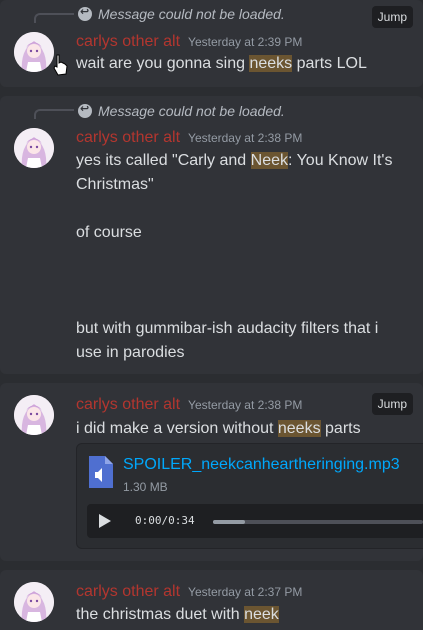 Image resolution: width=423 pixels, height=630 pixels. I want to click on message-content: wait are you gonna sing neeks parts LOL, so click(221, 63).